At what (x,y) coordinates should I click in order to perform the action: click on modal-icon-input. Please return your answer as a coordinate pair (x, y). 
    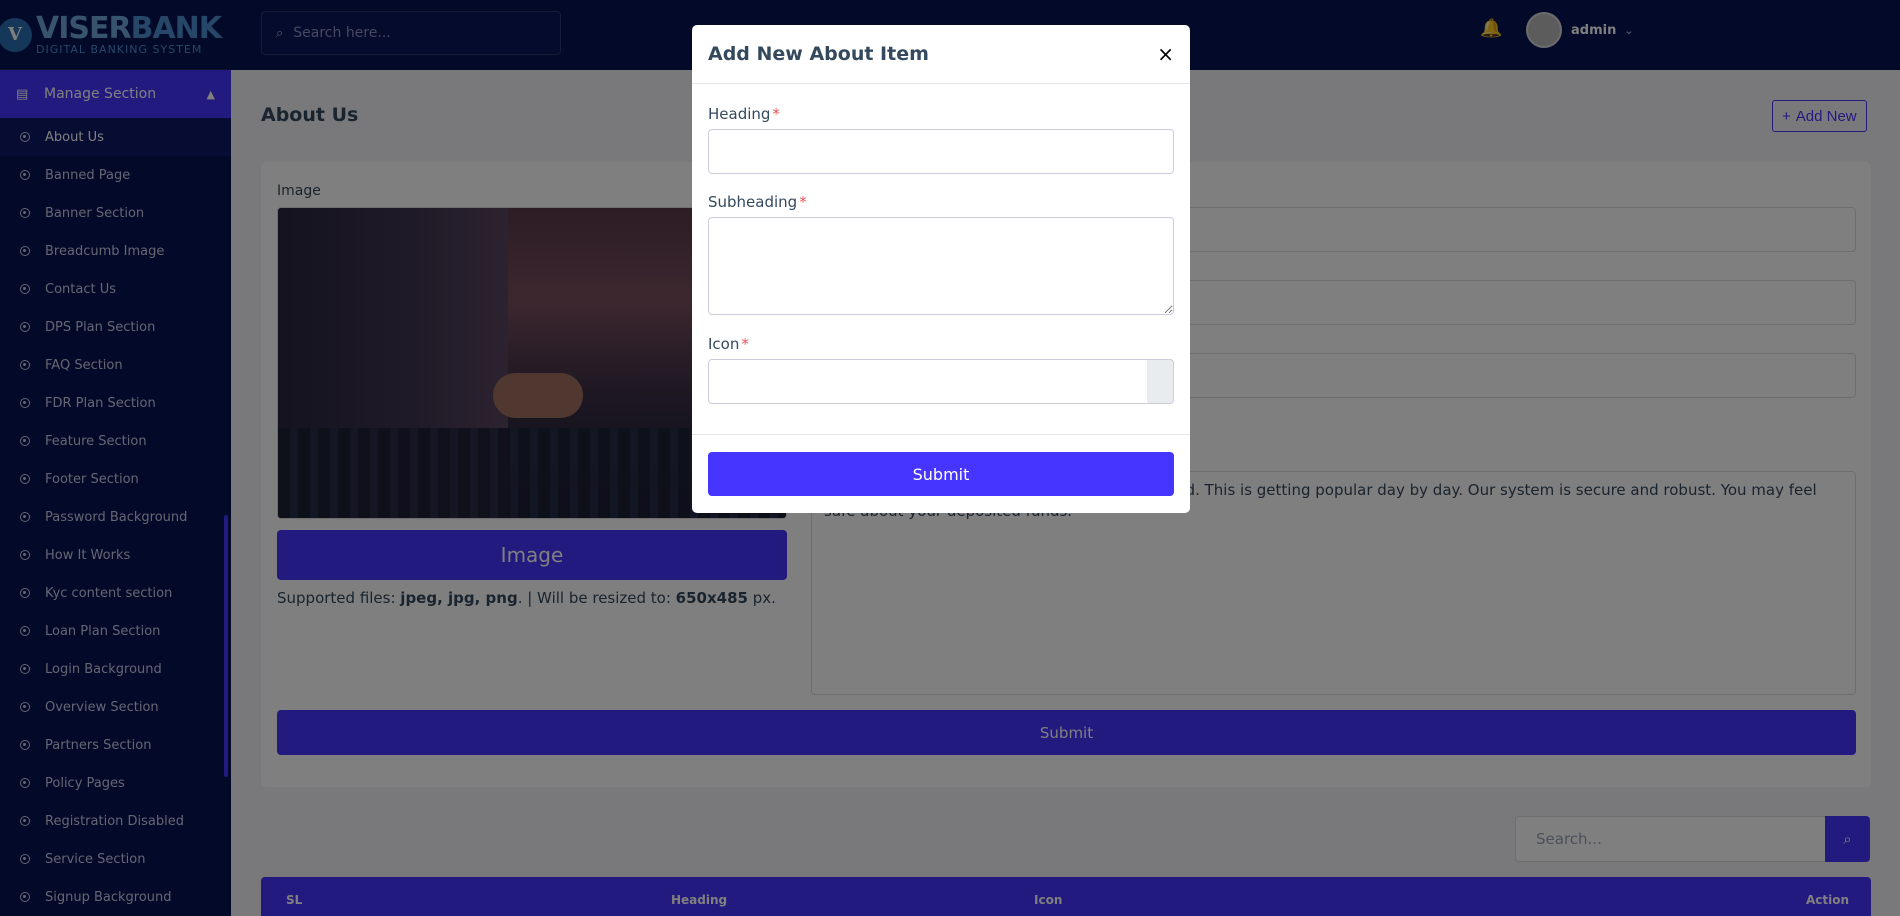
    Looking at the image, I should click on (928, 381).